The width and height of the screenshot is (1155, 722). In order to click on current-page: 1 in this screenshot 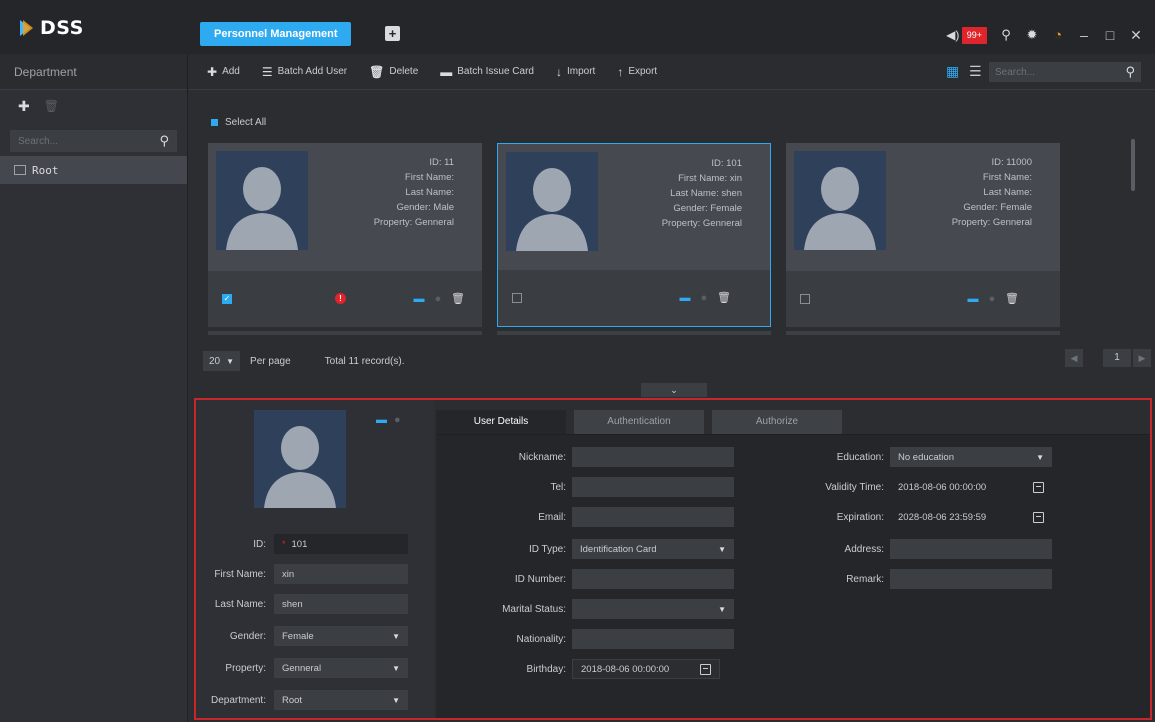, I will do `click(1117, 358)`.